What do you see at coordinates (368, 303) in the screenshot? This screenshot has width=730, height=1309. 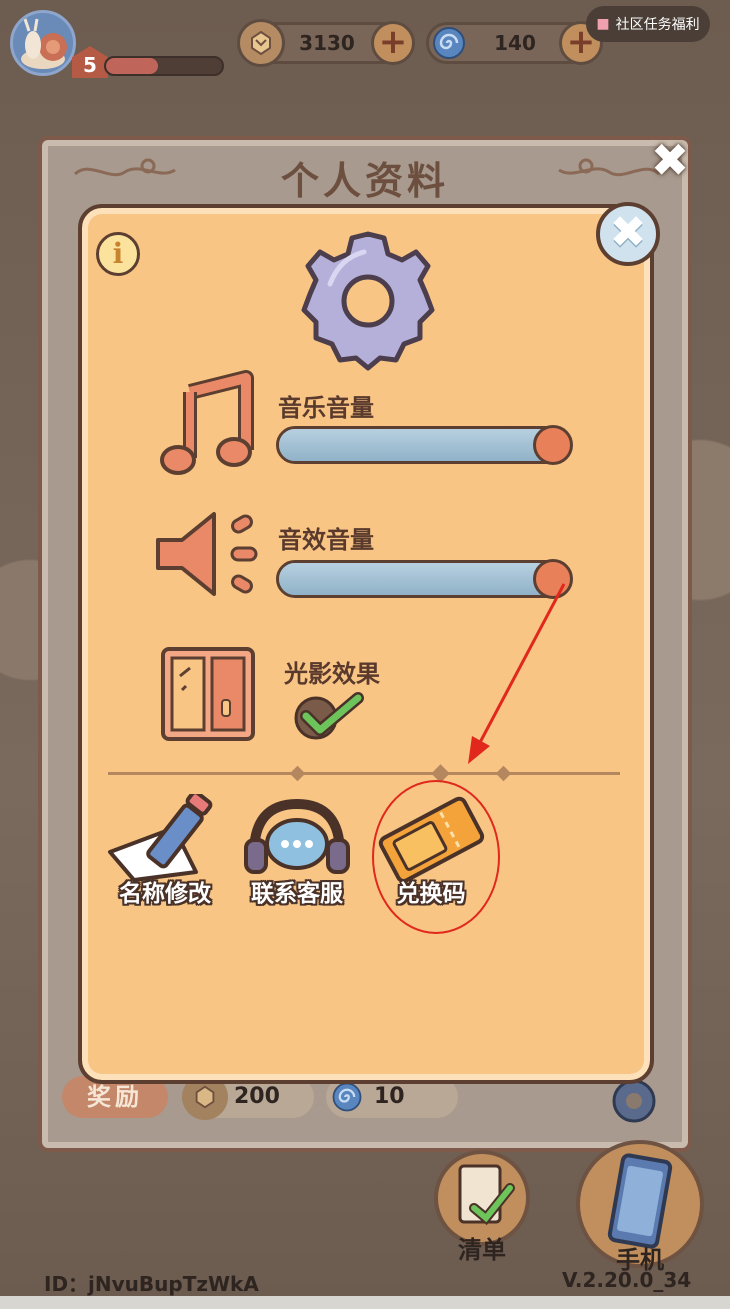 I see `settings-gear-icon` at bounding box center [368, 303].